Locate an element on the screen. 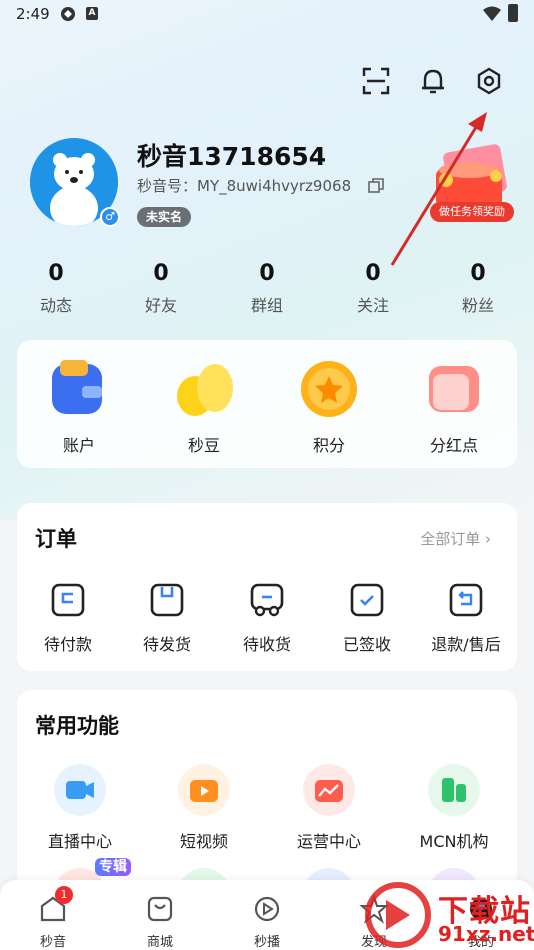  stat-label: 粉丝 is located at coordinates (477, 305).